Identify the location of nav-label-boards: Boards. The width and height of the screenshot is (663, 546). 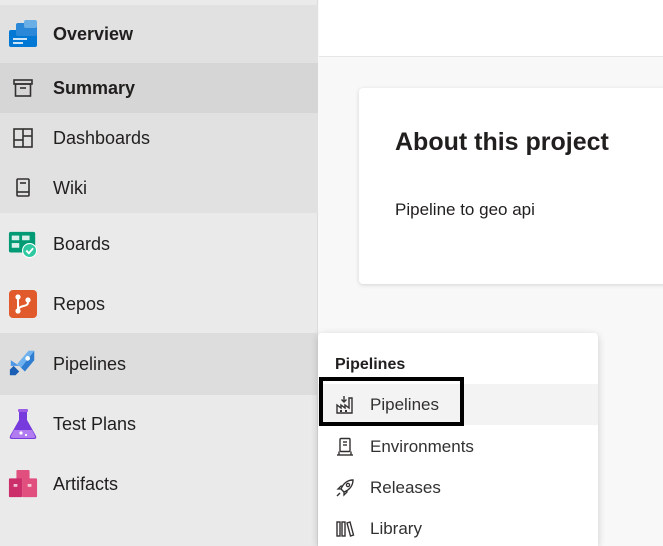
(82, 243).